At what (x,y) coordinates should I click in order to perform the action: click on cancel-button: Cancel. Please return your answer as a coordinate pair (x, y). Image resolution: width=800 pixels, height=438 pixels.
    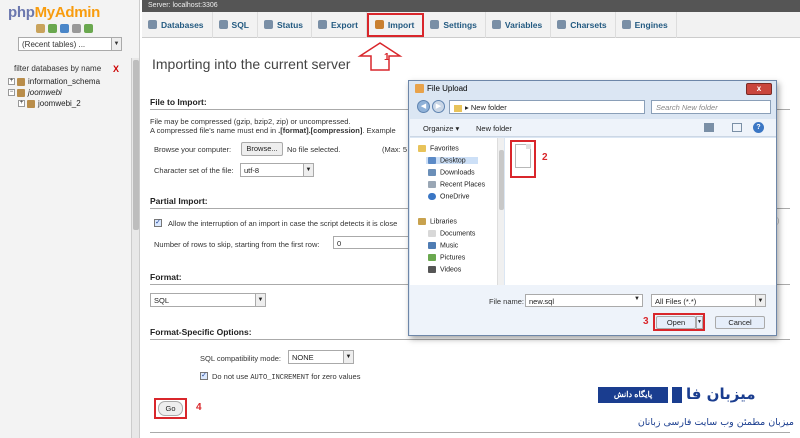
    Looking at the image, I should click on (740, 322).